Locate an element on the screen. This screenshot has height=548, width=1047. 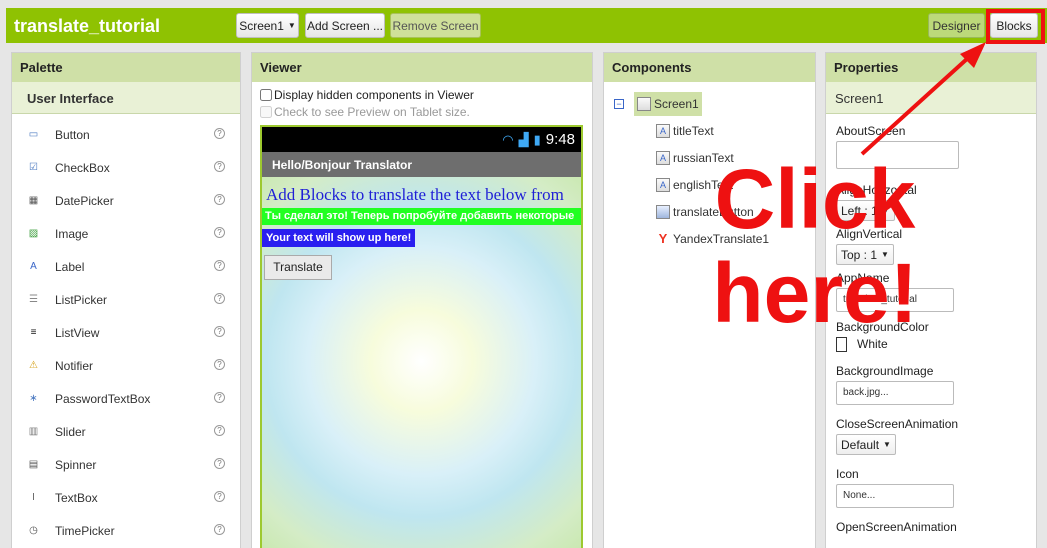
palette-item-label: TextBox is located at coordinates (76, 497).